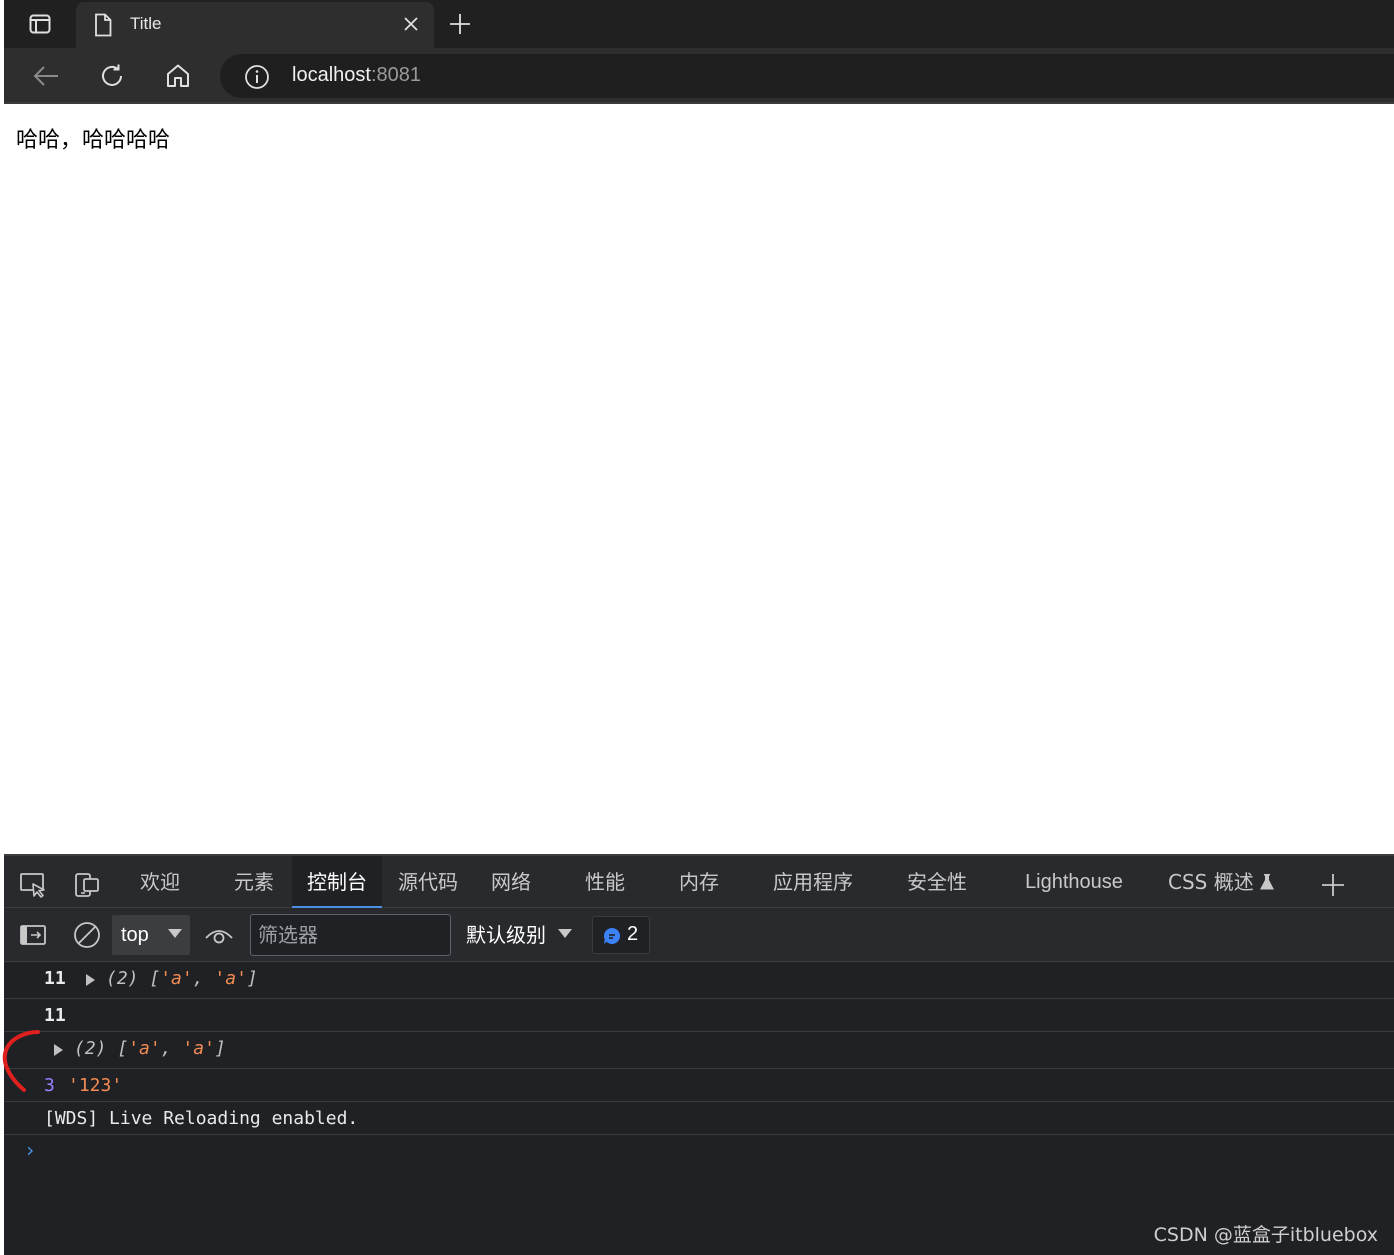 The image size is (1394, 1255). Describe the element at coordinates (428, 882) in the screenshot. I see `tab-sources: 源代码` at that location.